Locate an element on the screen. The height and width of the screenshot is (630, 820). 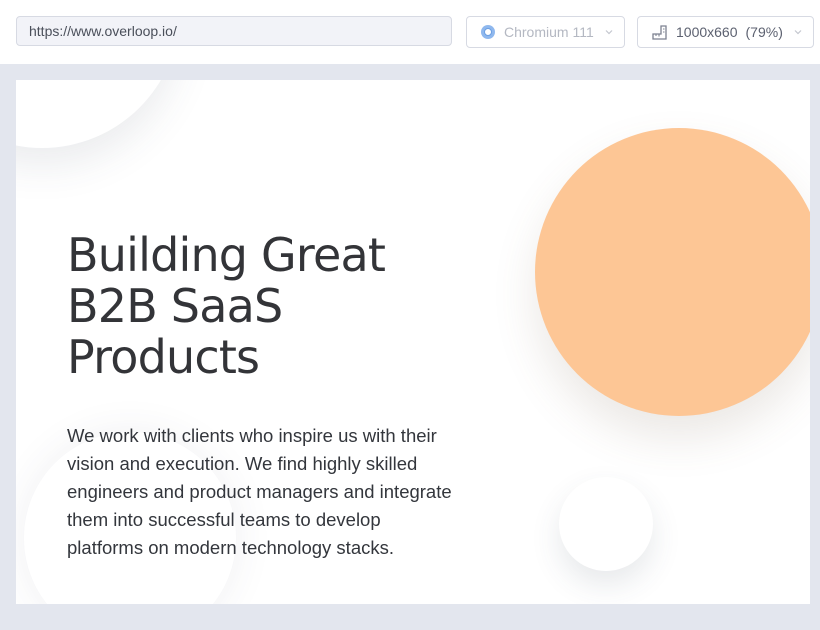
viewport-select: 1000x660 (79%) is located at coordinates (725, 32).